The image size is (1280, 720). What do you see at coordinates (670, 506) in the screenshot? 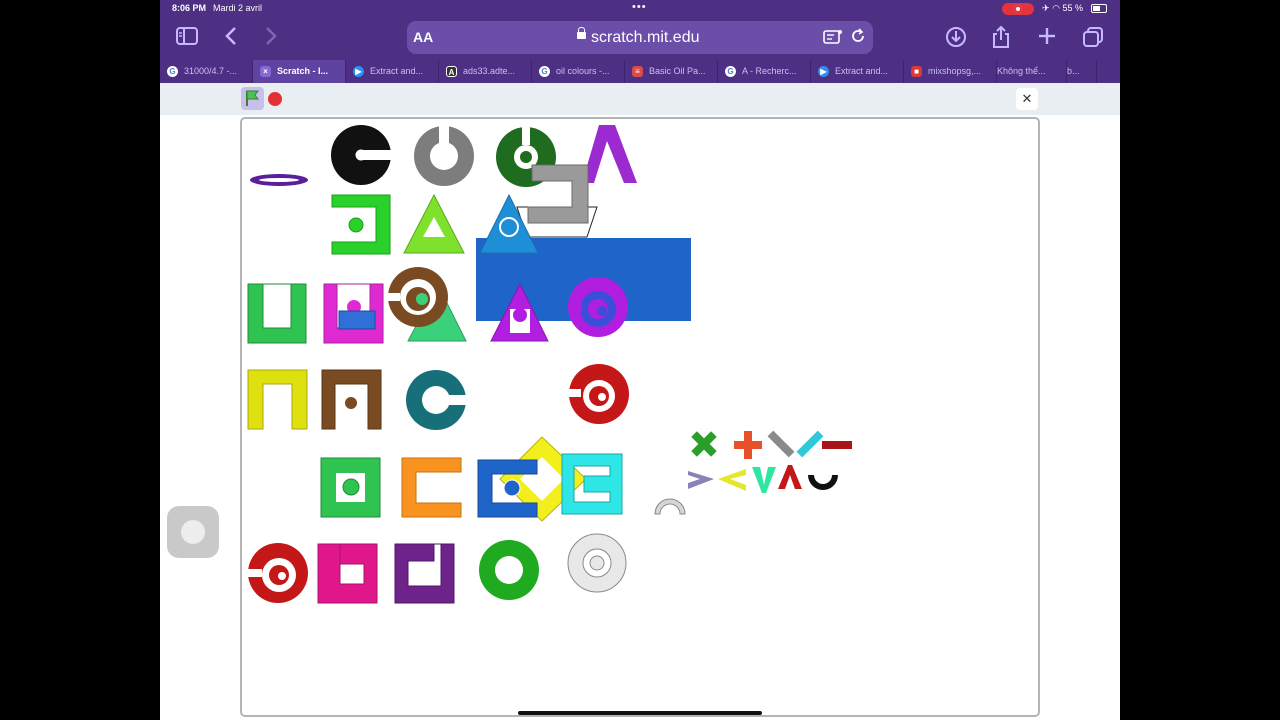
I see `small-gray-arch-sprite` at bounding box center [670, 506].